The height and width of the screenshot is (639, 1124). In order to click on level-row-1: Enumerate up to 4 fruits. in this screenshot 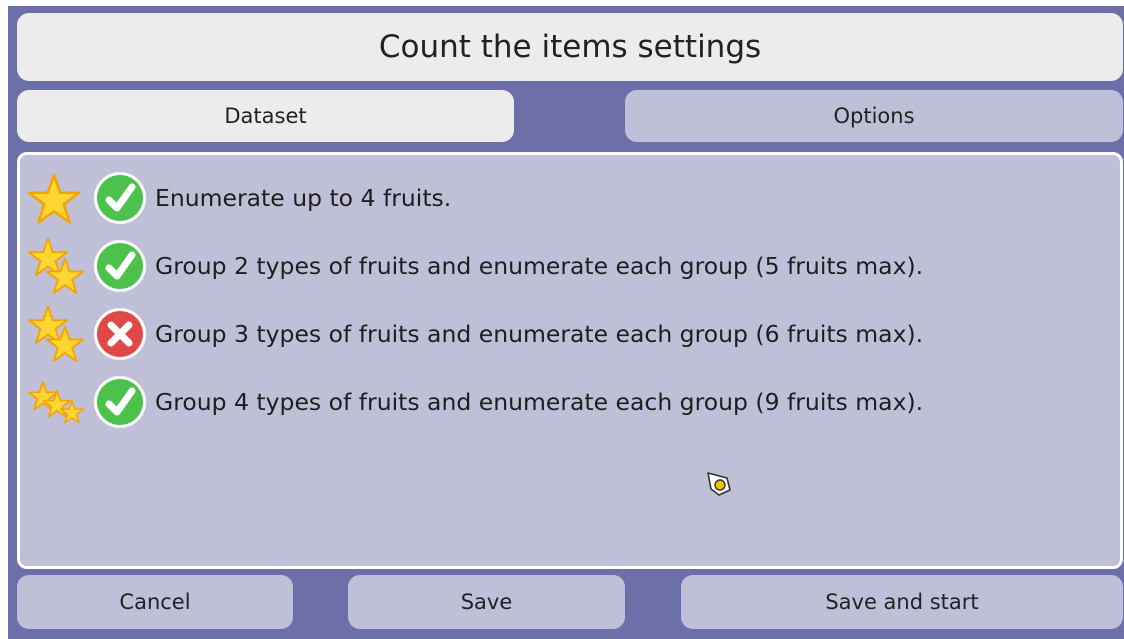, I will do `click(558, 198)`.